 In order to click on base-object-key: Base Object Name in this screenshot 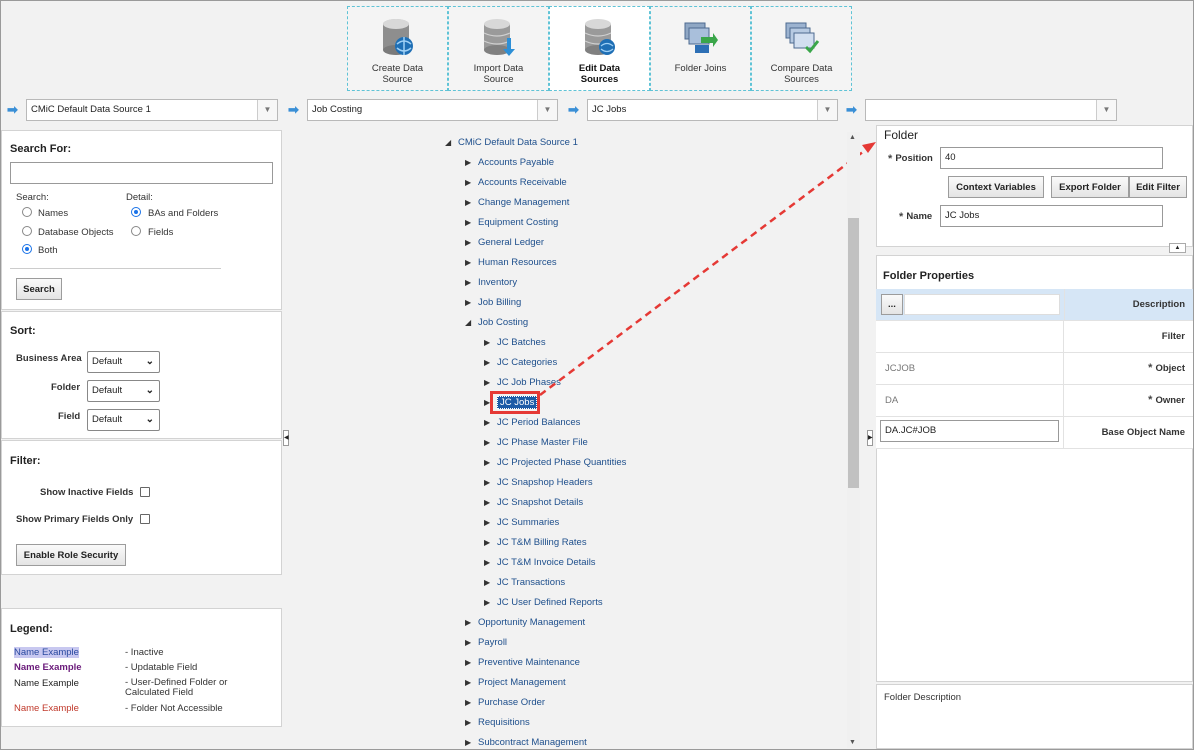, I will do `click(1143, 432)`.